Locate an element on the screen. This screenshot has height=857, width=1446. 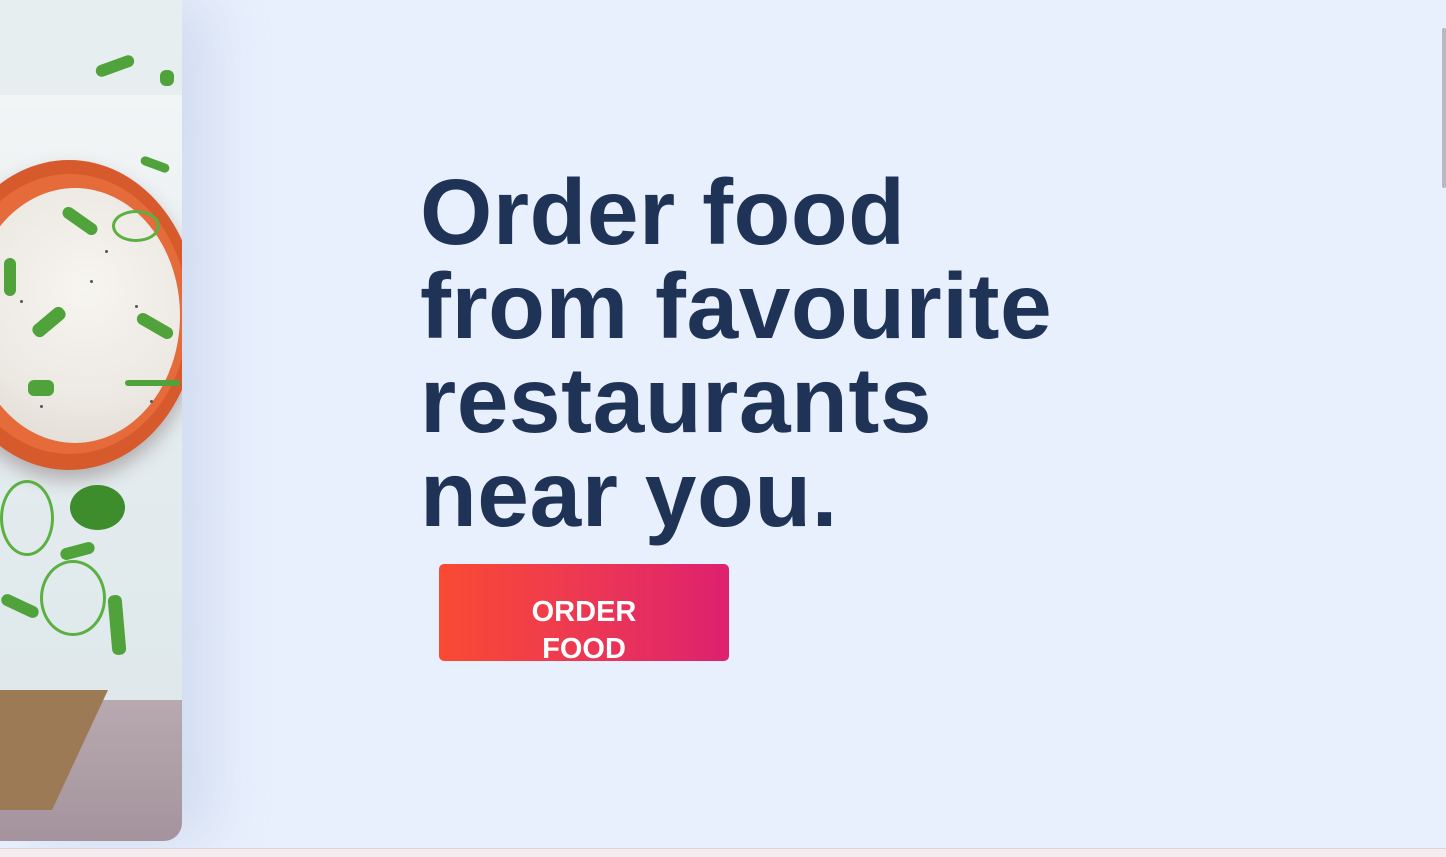
order-food-button: ORDER FOOD is located at coordinates (584, 612).